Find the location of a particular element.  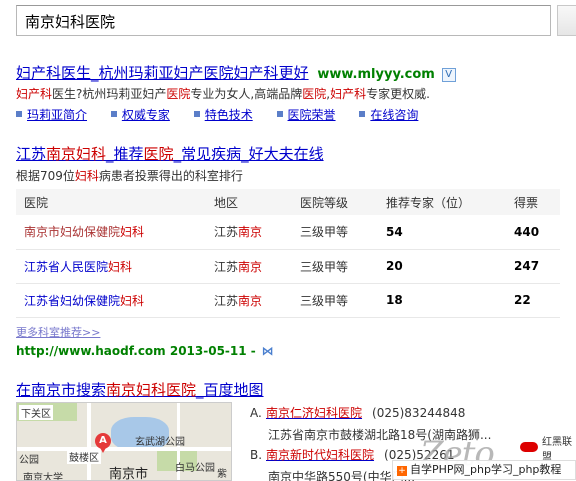

title-part: 南京妇科医院 is located at coordinates (151, 390).